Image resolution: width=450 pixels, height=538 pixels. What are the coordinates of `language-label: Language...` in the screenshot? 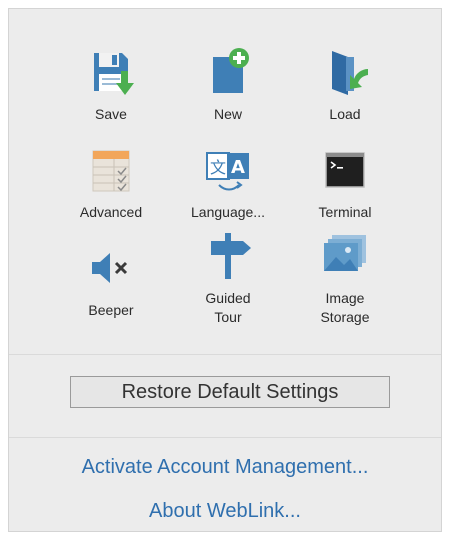 It's located at (228, 212).